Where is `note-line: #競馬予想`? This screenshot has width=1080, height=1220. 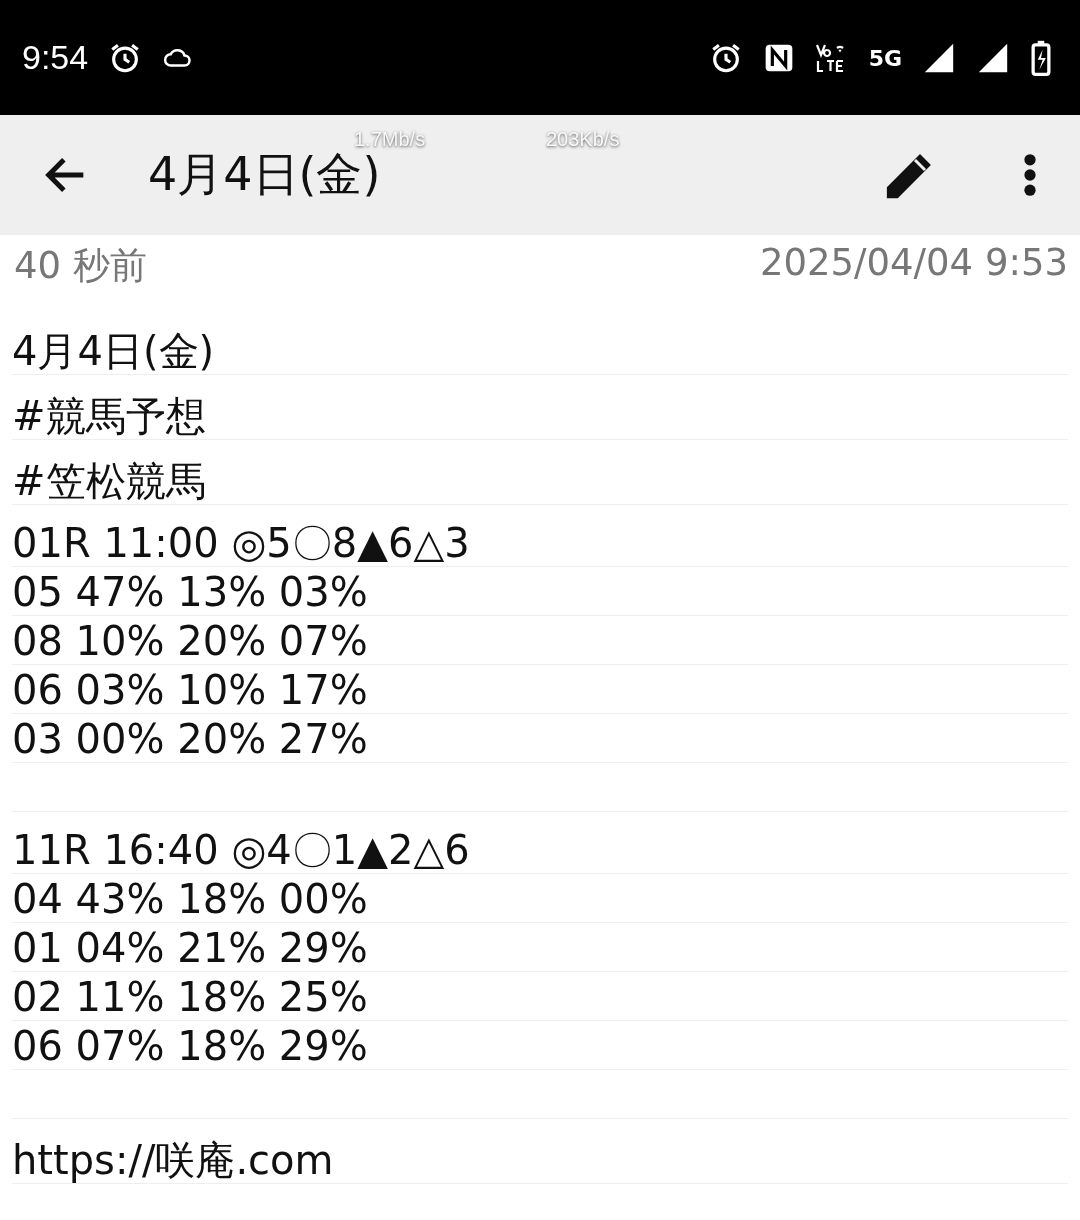 note-line: #競馬予想 is located at coordinates (109, 416).